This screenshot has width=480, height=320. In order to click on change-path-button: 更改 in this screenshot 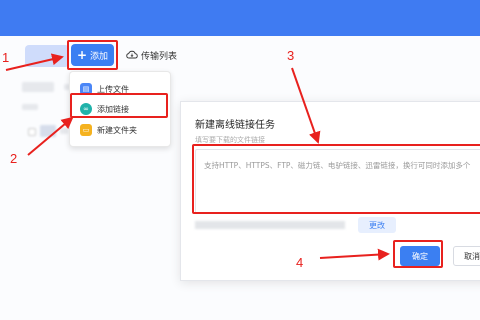, I will do `click(377, 225)`.